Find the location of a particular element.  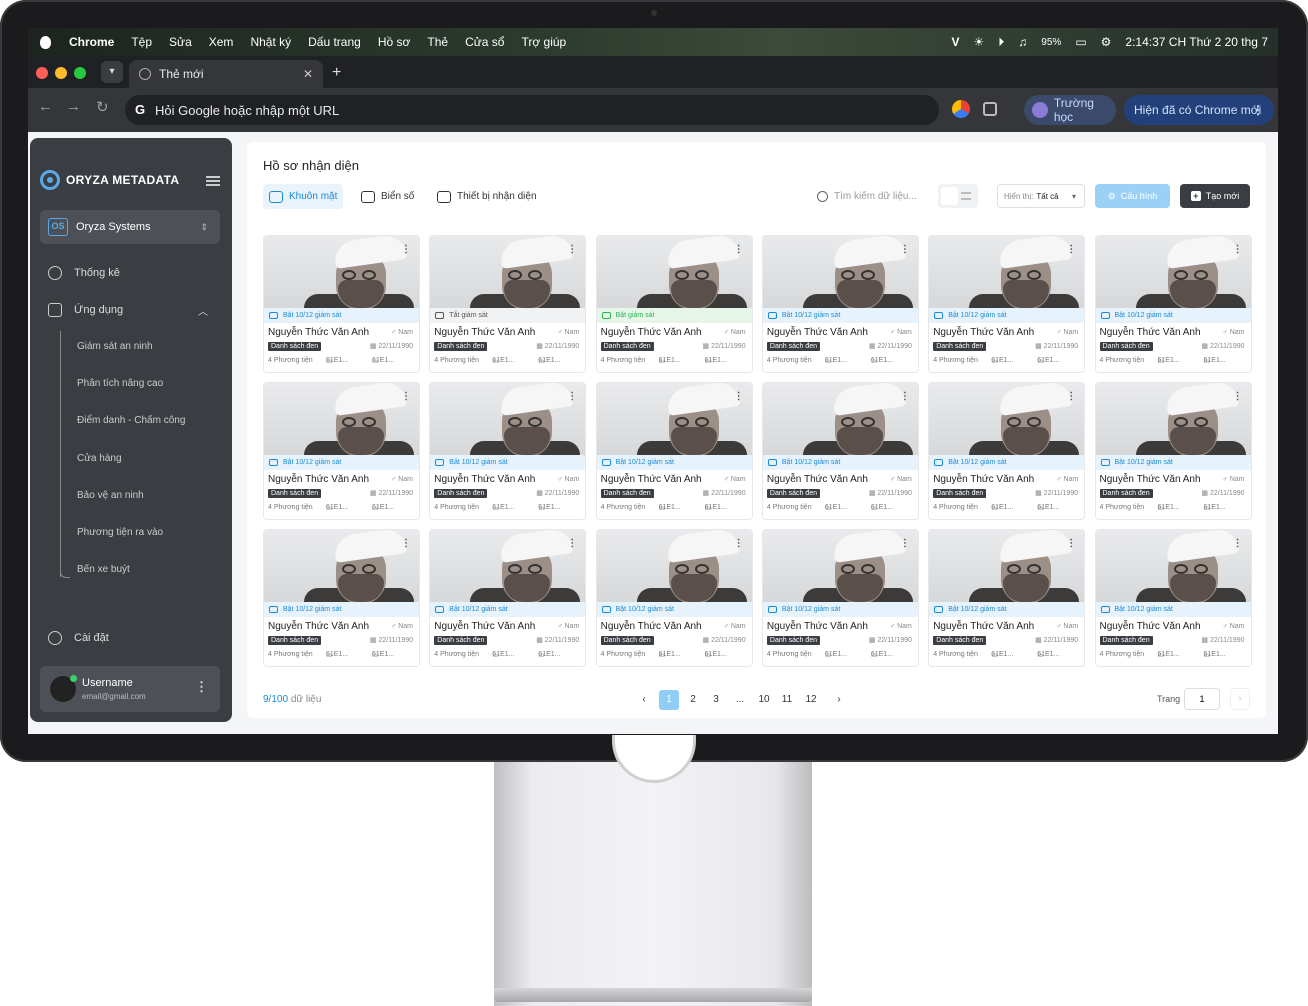

display-filter-select: Hiển thị: Tất cả ▾ is located at coordinates (1041, 196).